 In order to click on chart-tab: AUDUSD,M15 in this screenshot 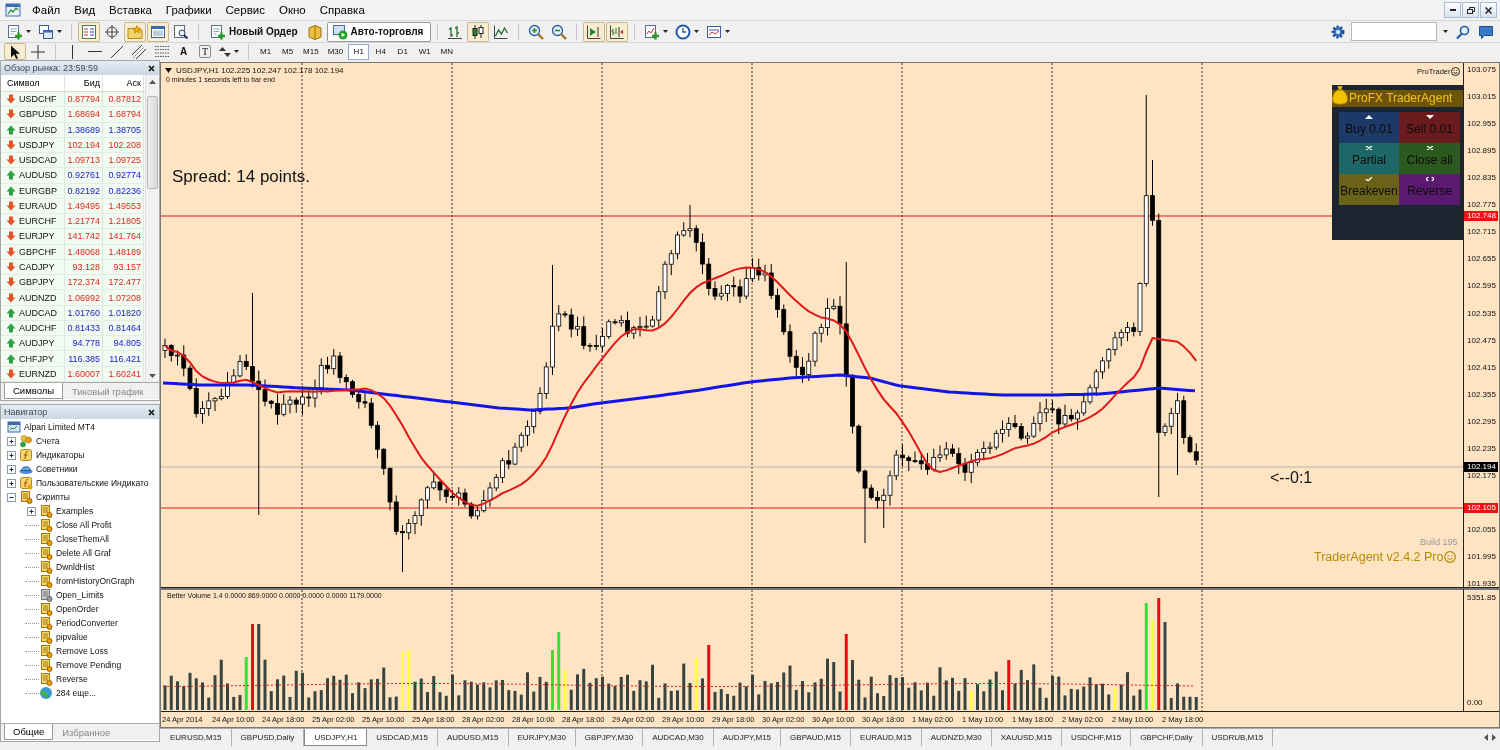, I will do `click(473, 737)`.